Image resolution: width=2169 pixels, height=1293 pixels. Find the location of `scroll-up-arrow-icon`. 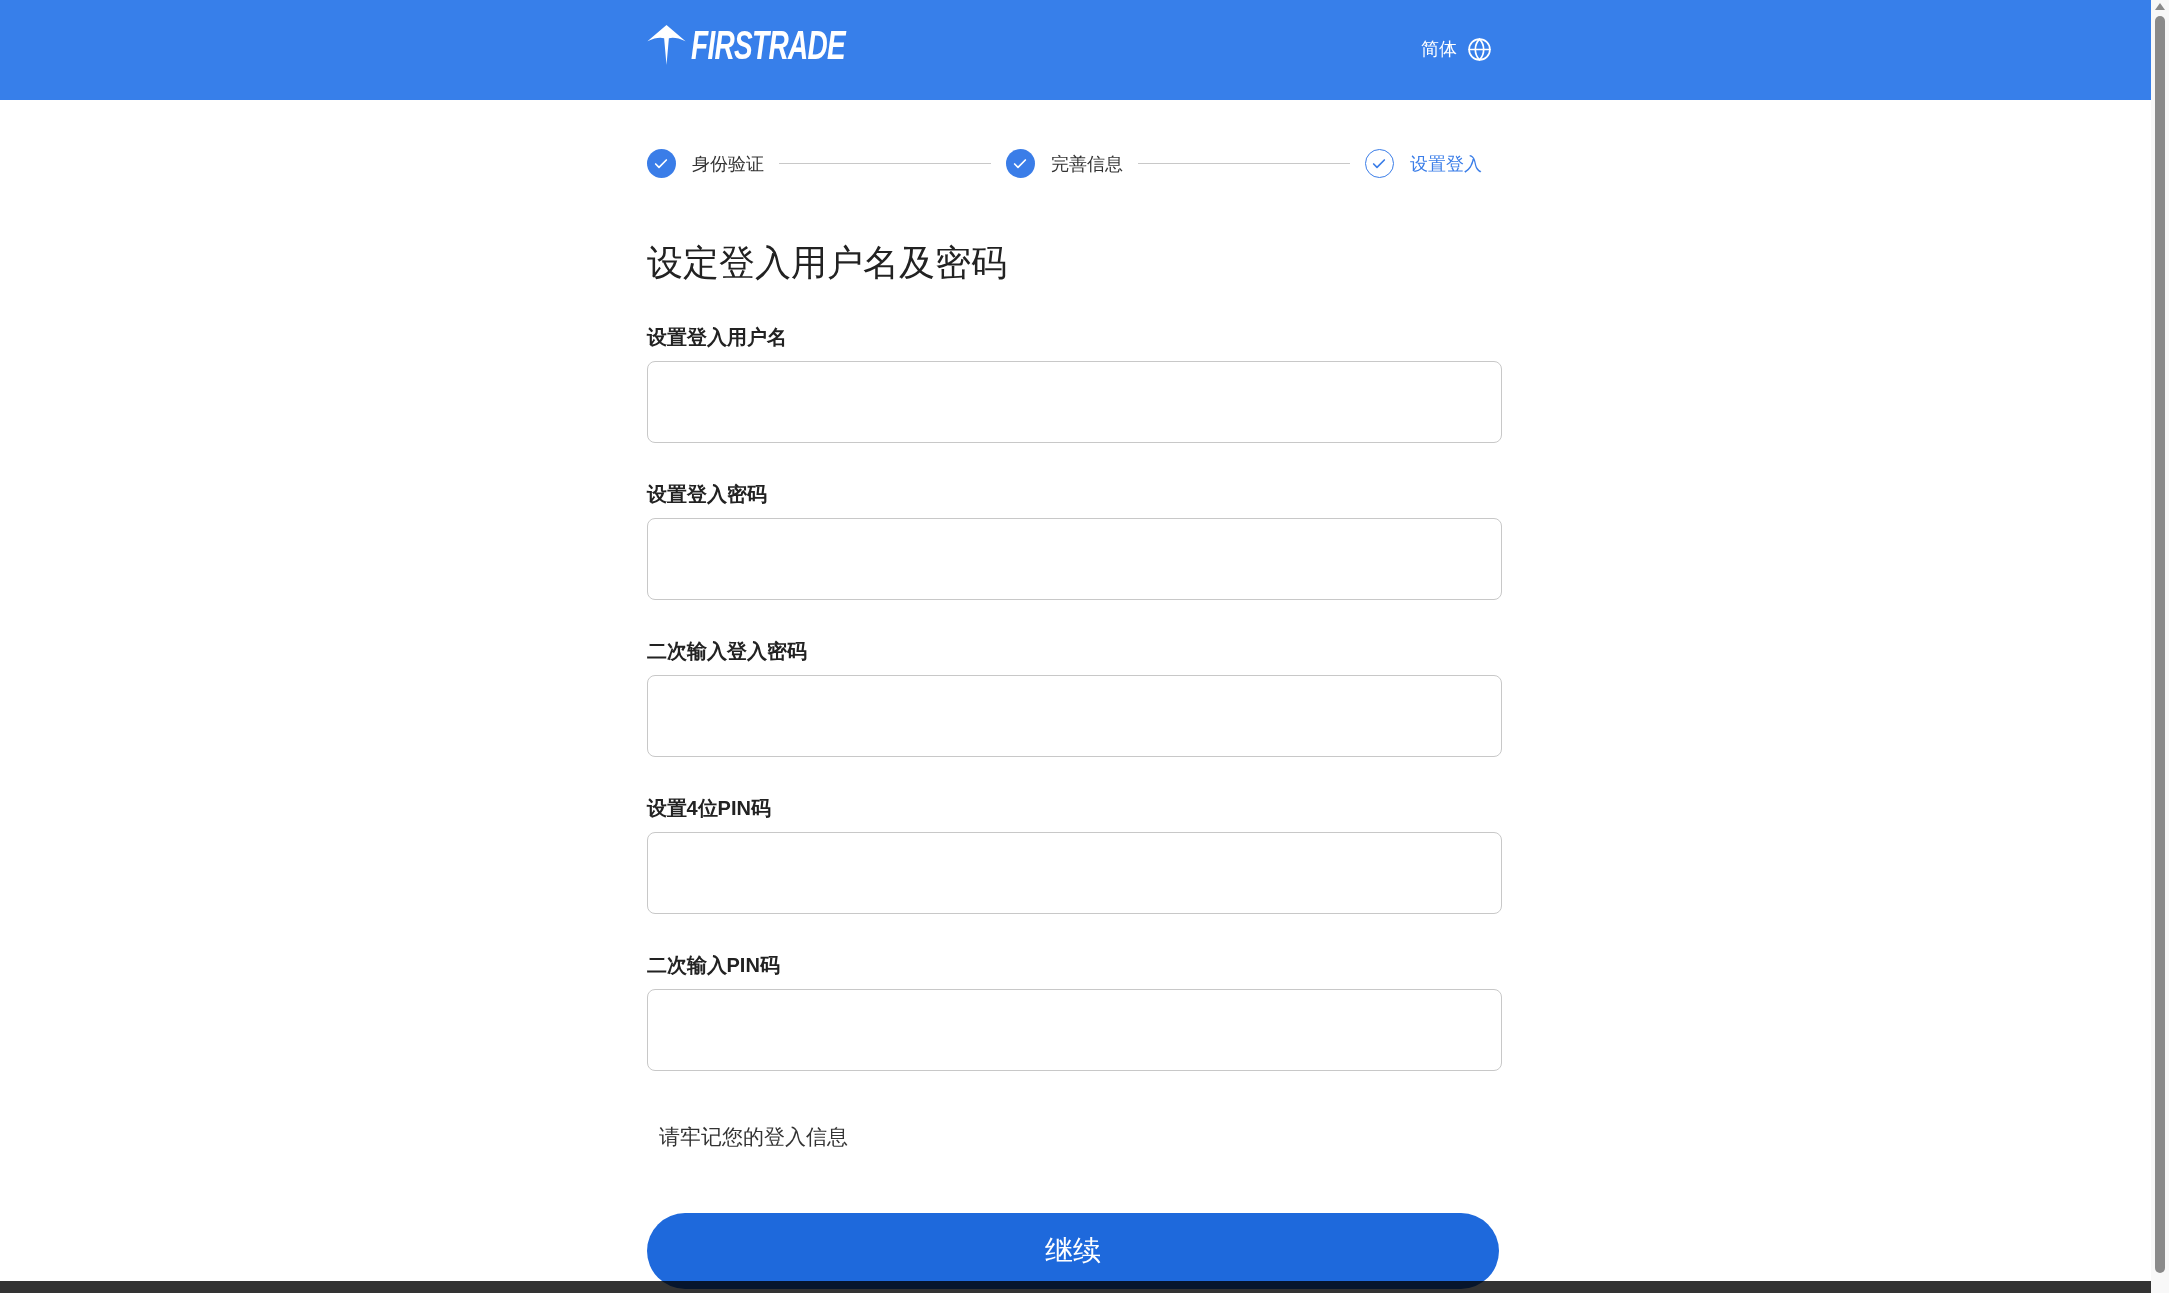

scroll-up-arrow-icon is located at coordinates (2160, 6).